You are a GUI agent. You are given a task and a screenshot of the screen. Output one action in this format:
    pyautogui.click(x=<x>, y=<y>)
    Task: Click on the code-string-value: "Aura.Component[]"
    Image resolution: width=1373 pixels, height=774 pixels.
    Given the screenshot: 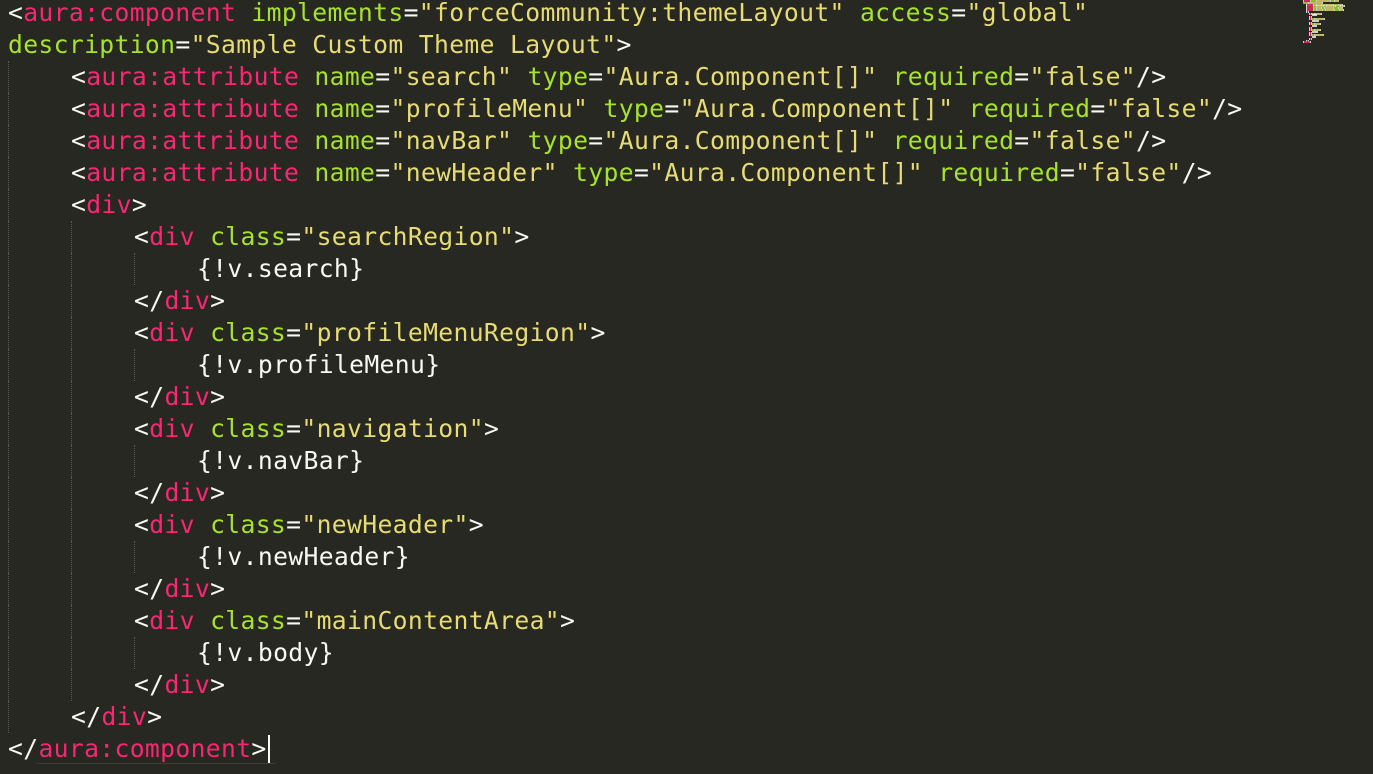 What is the action you would take?
    pyautogui.click(x=740, y=140)
    